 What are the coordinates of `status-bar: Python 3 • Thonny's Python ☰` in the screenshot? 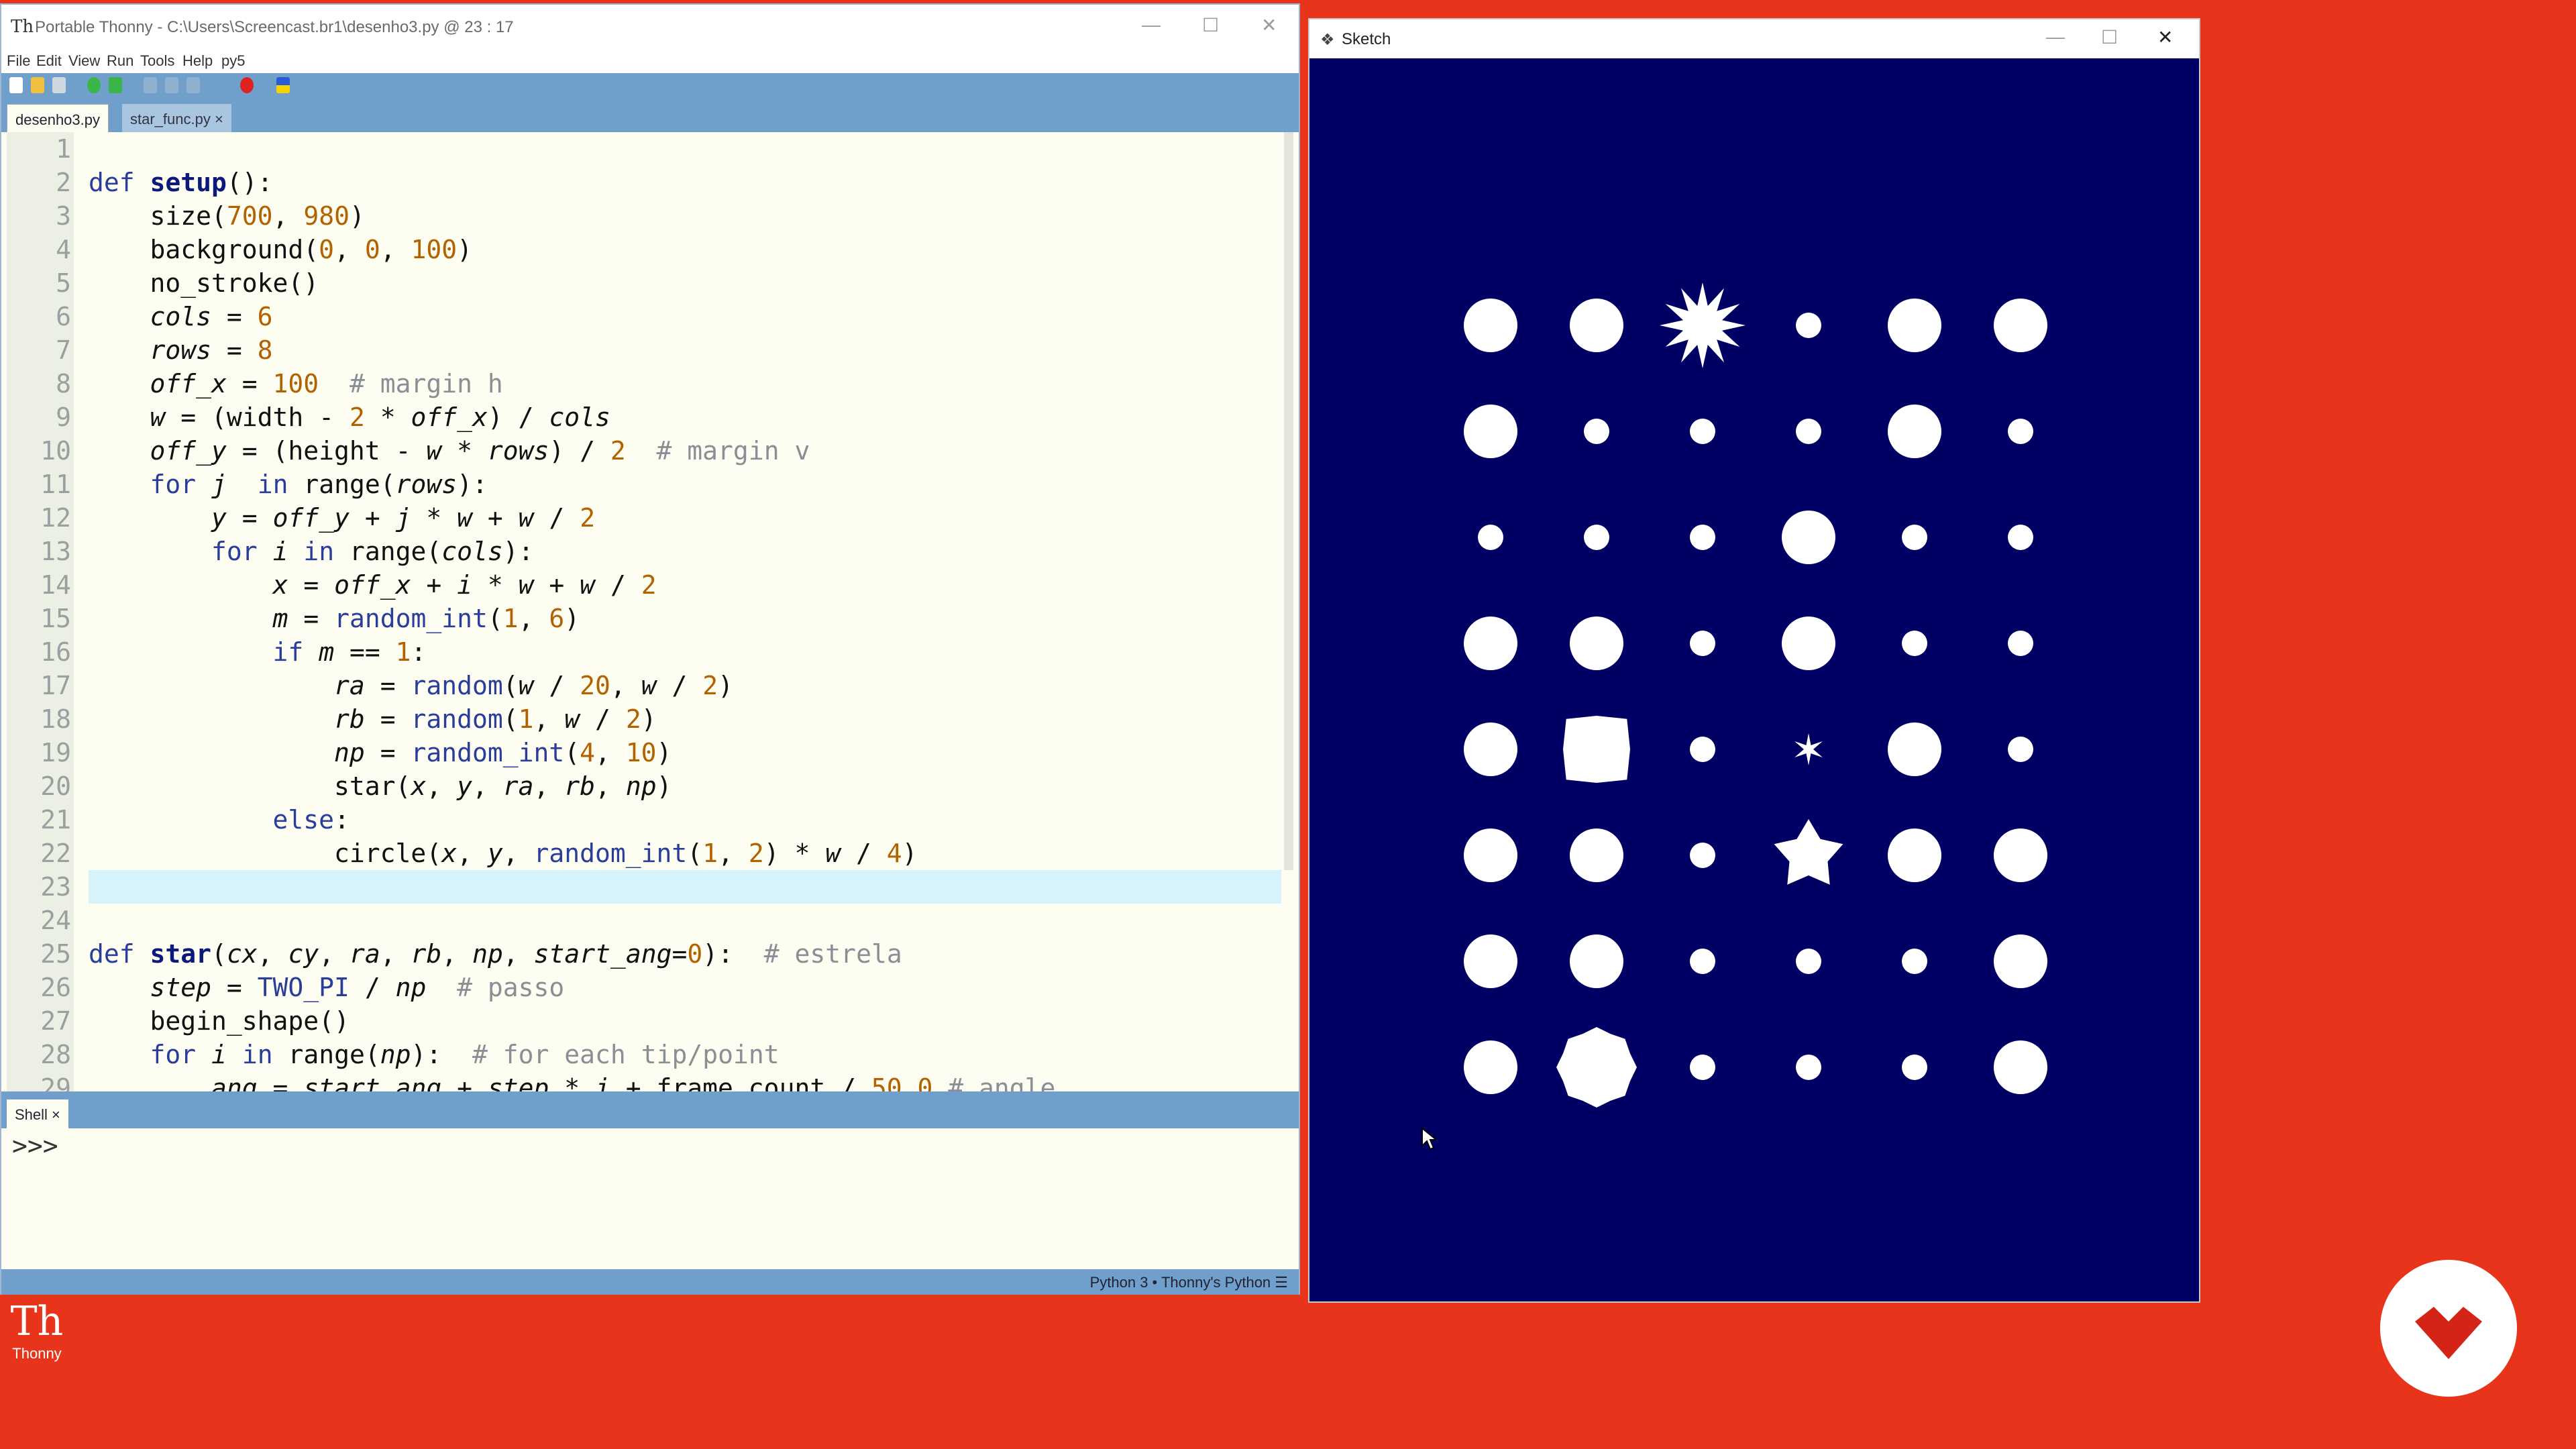 It's located at (650, 1282).